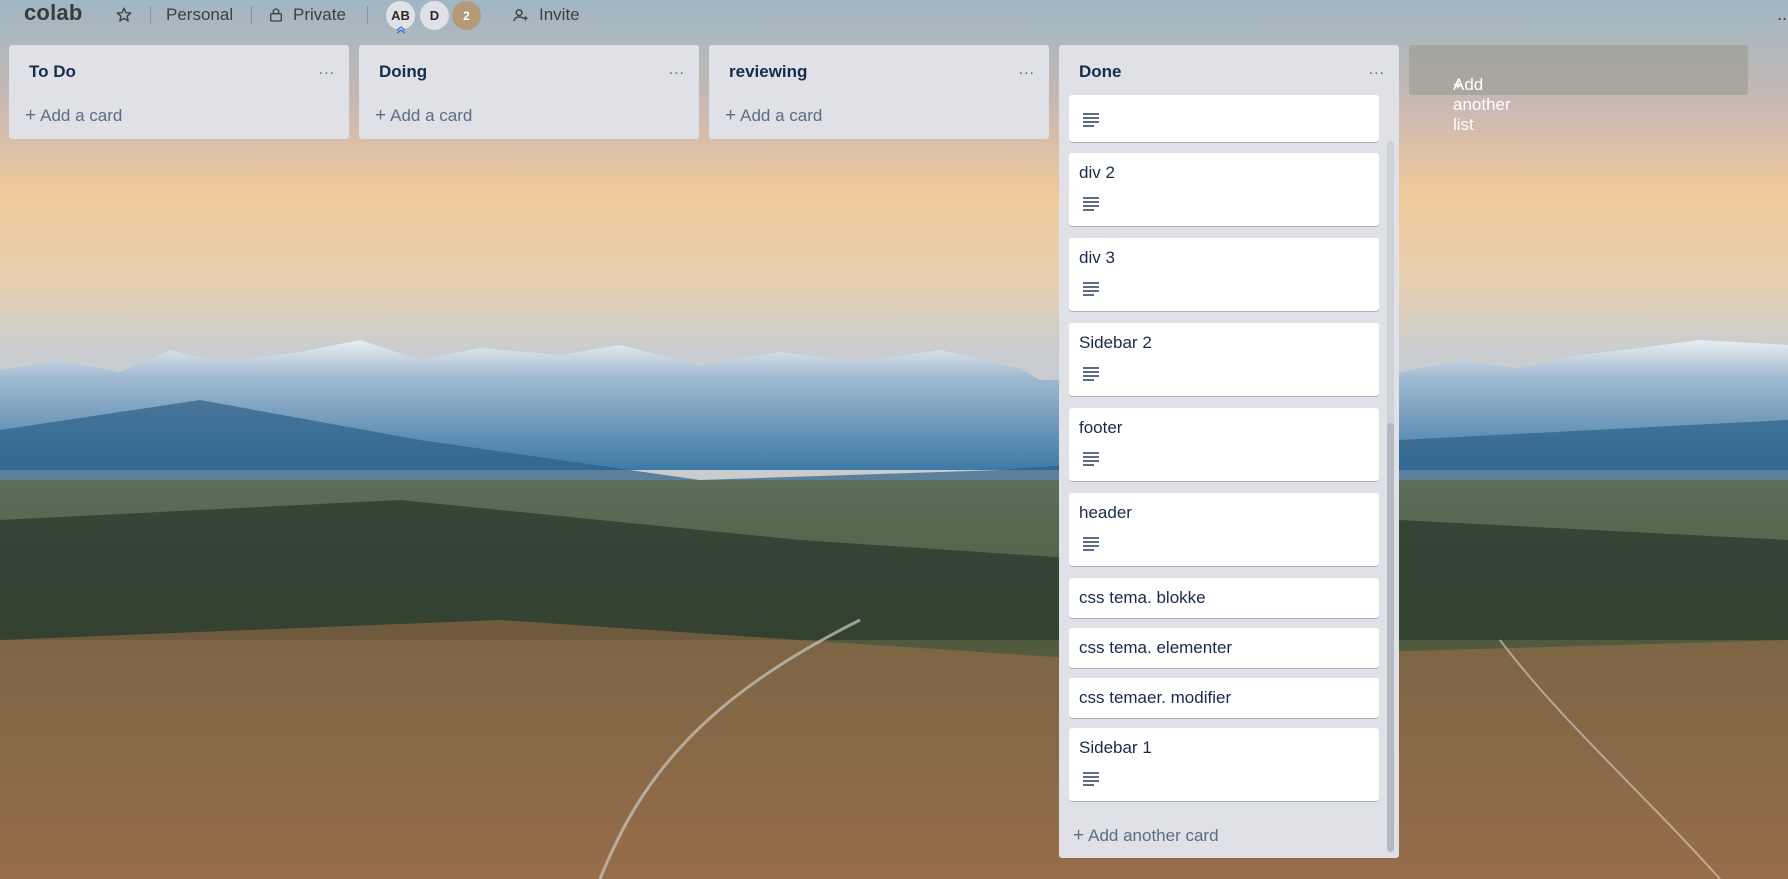  I want to click on card: css temaer. modifier, so click(1224, 698).